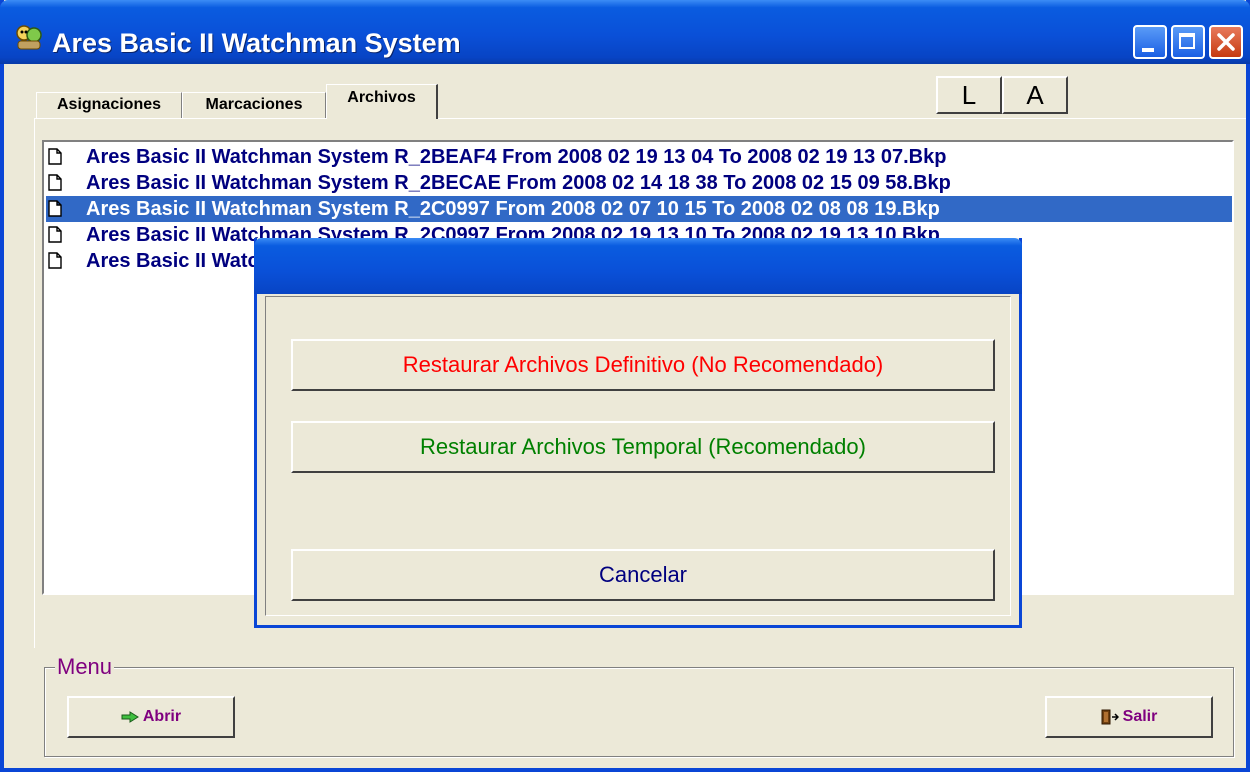  Describe the element at coordinates (130, 716) in the screenshot. I see `arrow-right-icon` at that location.